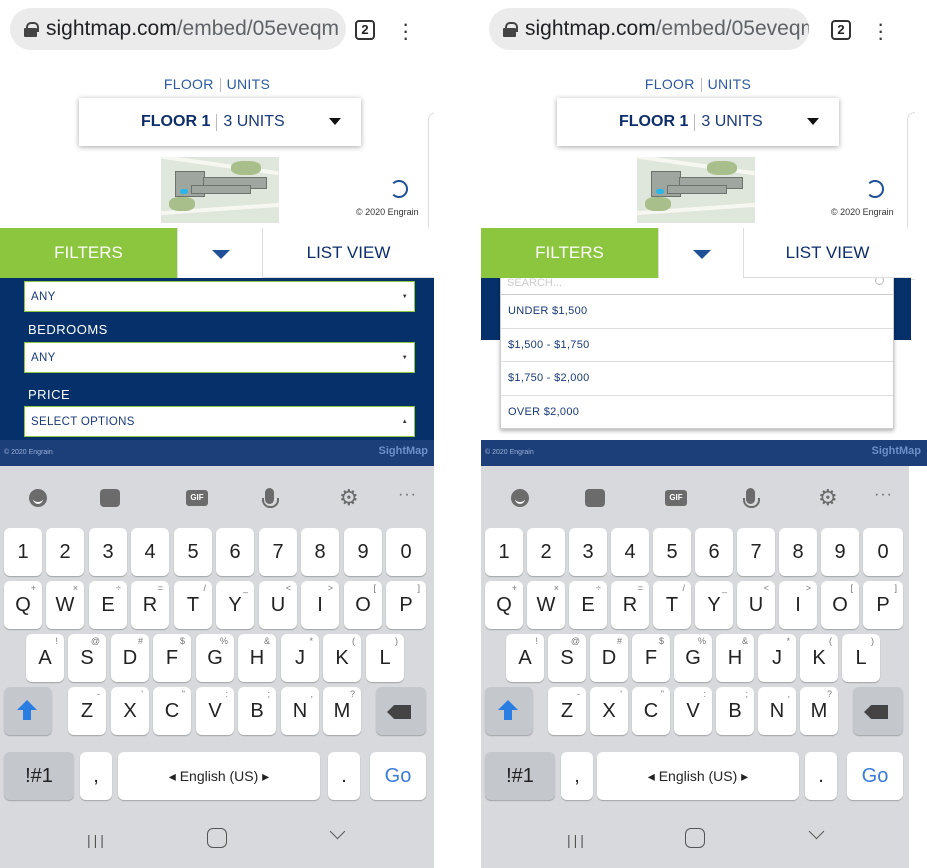 This screenshot has height=868, width=927. What do you see at coordinates (320, 552) in the screenshot?
I see `key-8: 8` at bounding box center [320, 552].